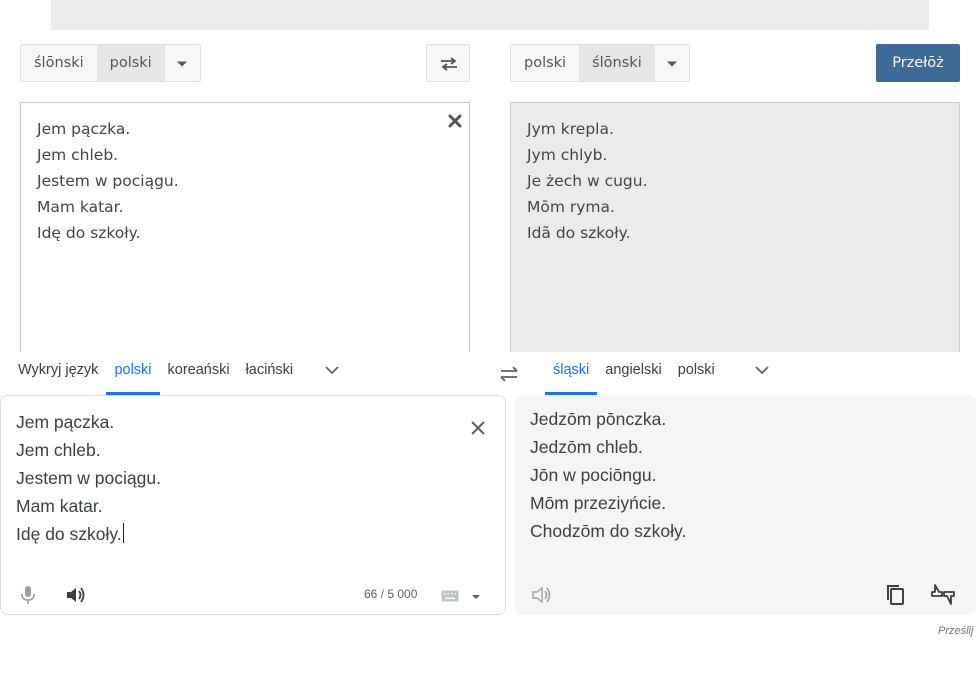  What do you see at coordinates (28, 595) in the screenshot?
I see `microphone-icon` at bounding box center [28, 595].